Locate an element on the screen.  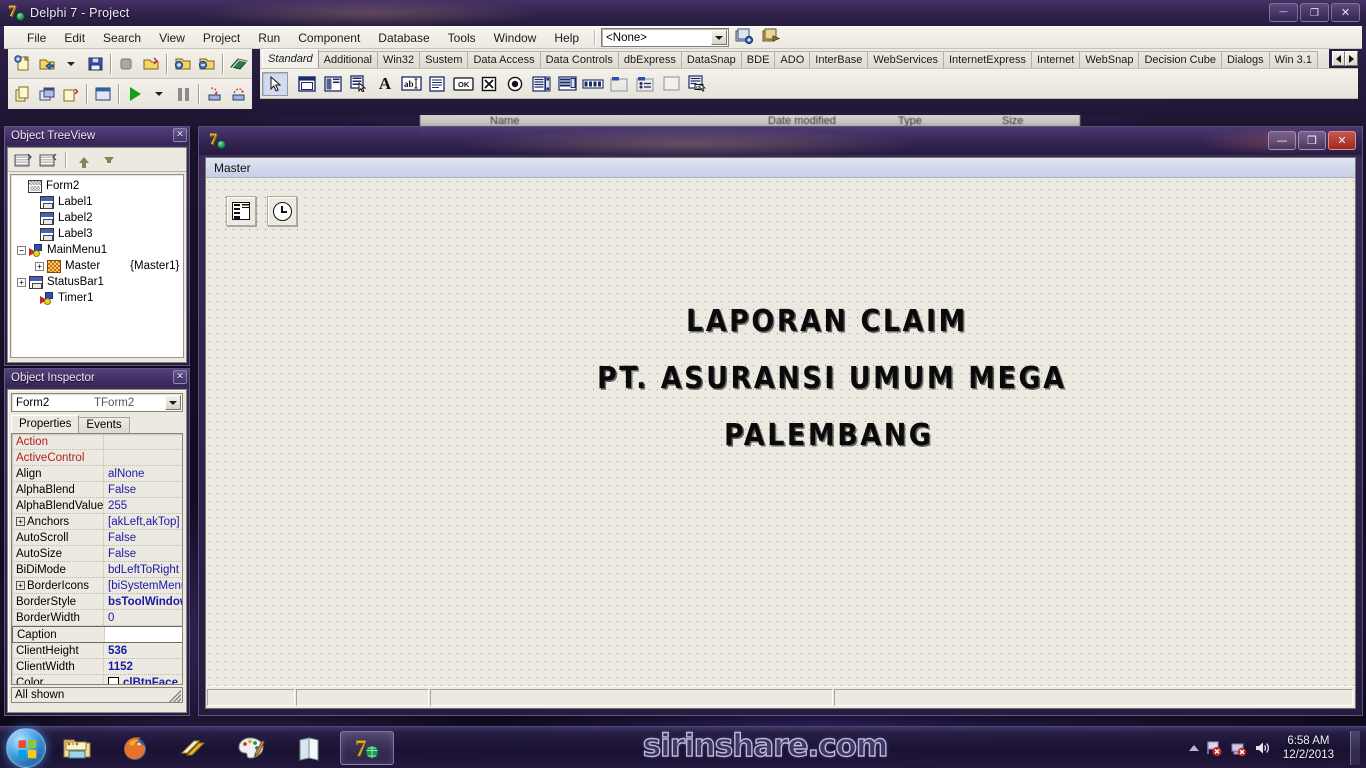
edit-component: ab is located at coordinates (411, 84).